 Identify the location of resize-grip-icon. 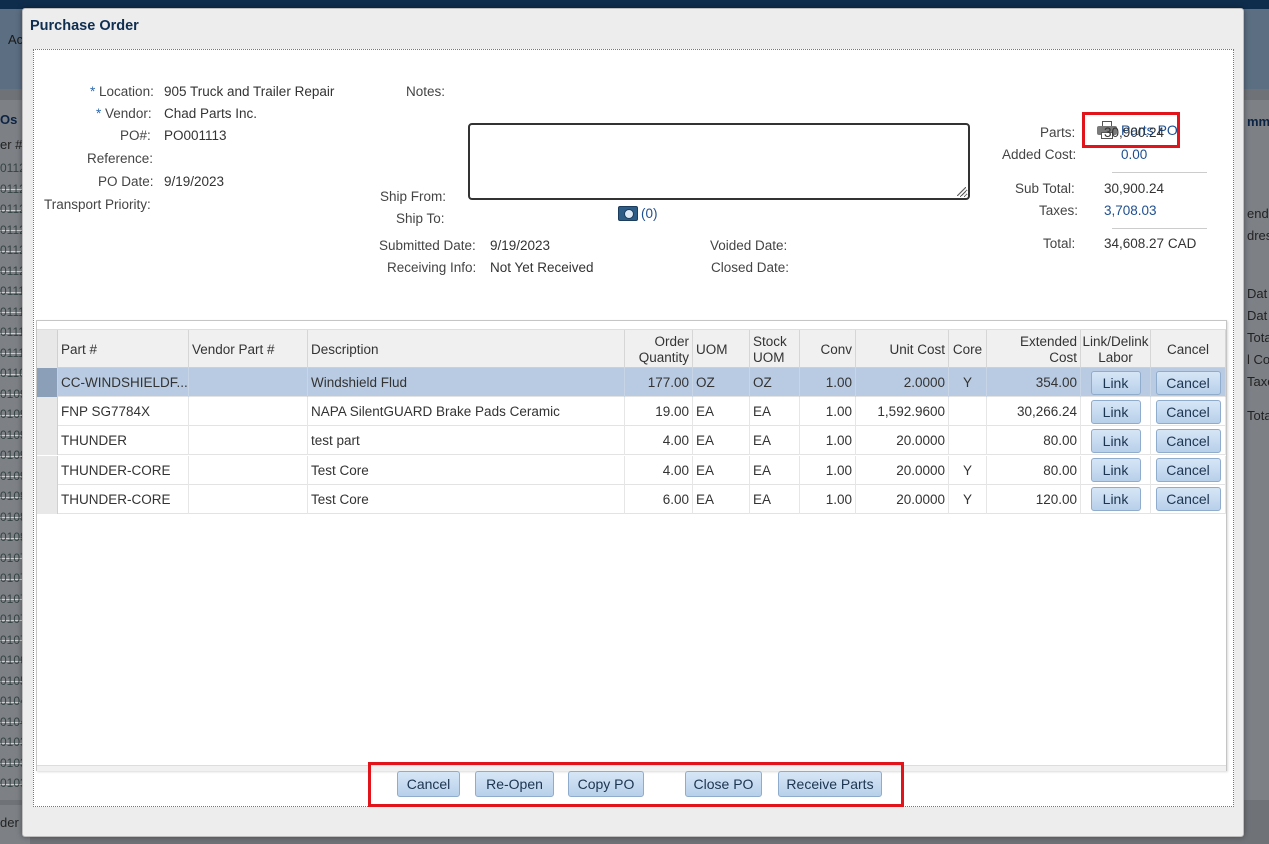
(961, 191).